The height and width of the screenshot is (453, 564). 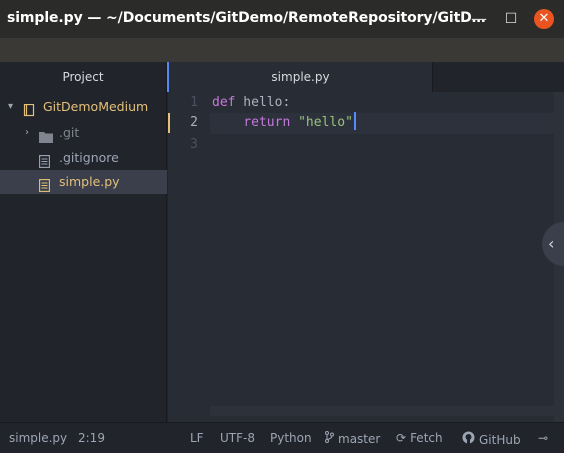 What do you see at coordinates (96, 106) in the screenshot?
I see `tree-item-label: GitDemoMedium` at bounding box center [96, 106].